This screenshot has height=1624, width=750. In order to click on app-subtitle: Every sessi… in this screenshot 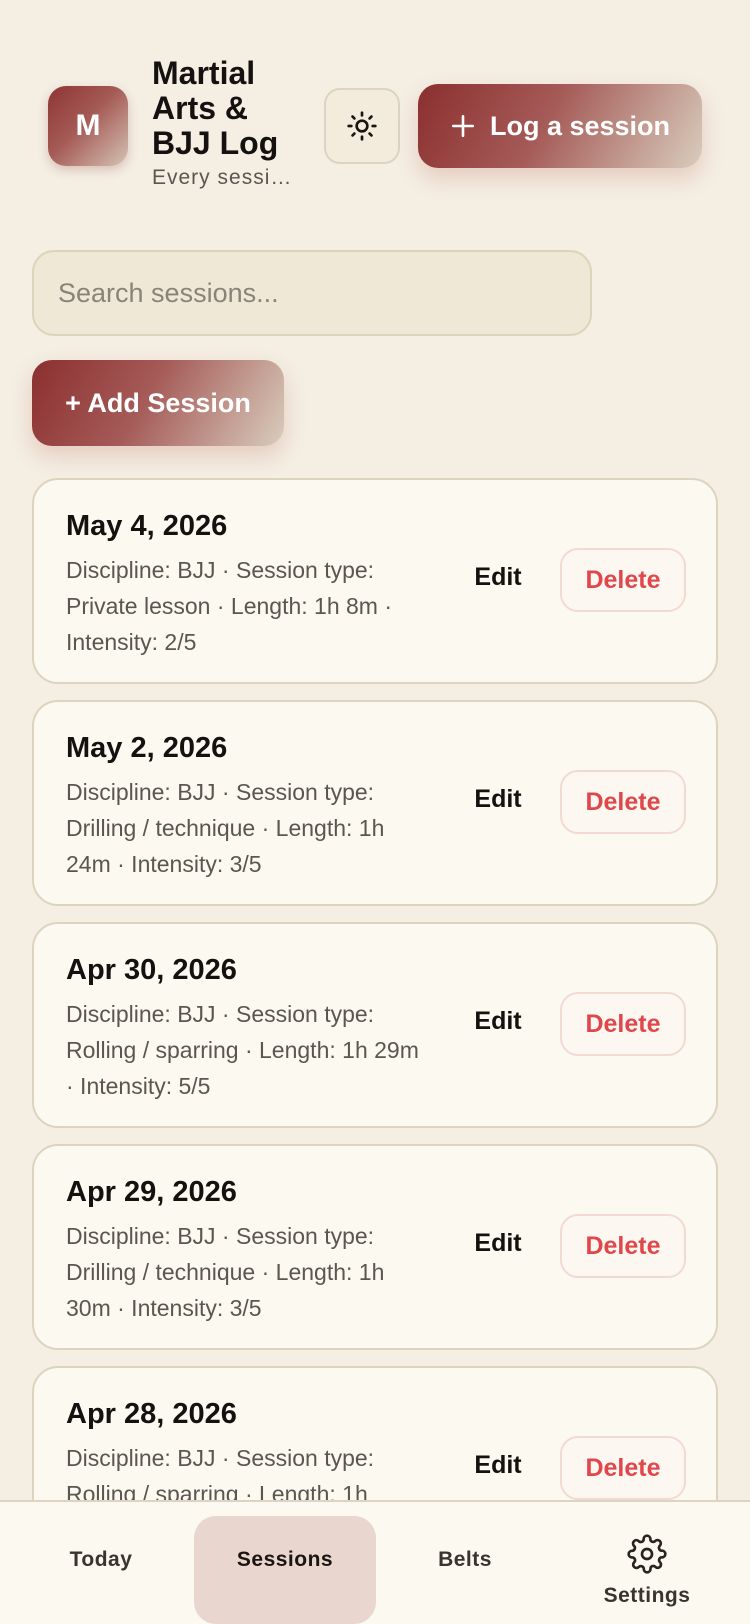, I will do `click(222, 177)`.